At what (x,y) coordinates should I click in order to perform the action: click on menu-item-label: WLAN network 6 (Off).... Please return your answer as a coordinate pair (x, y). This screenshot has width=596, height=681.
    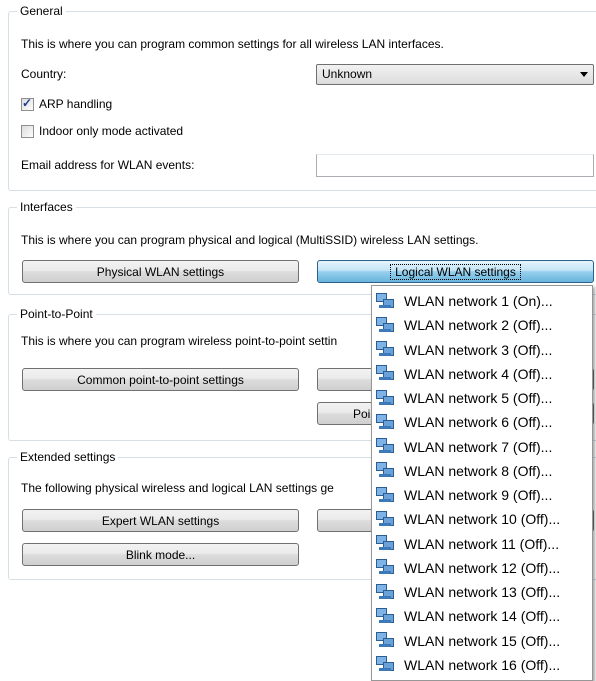
    Looking at the image, I should click on (478, 422).